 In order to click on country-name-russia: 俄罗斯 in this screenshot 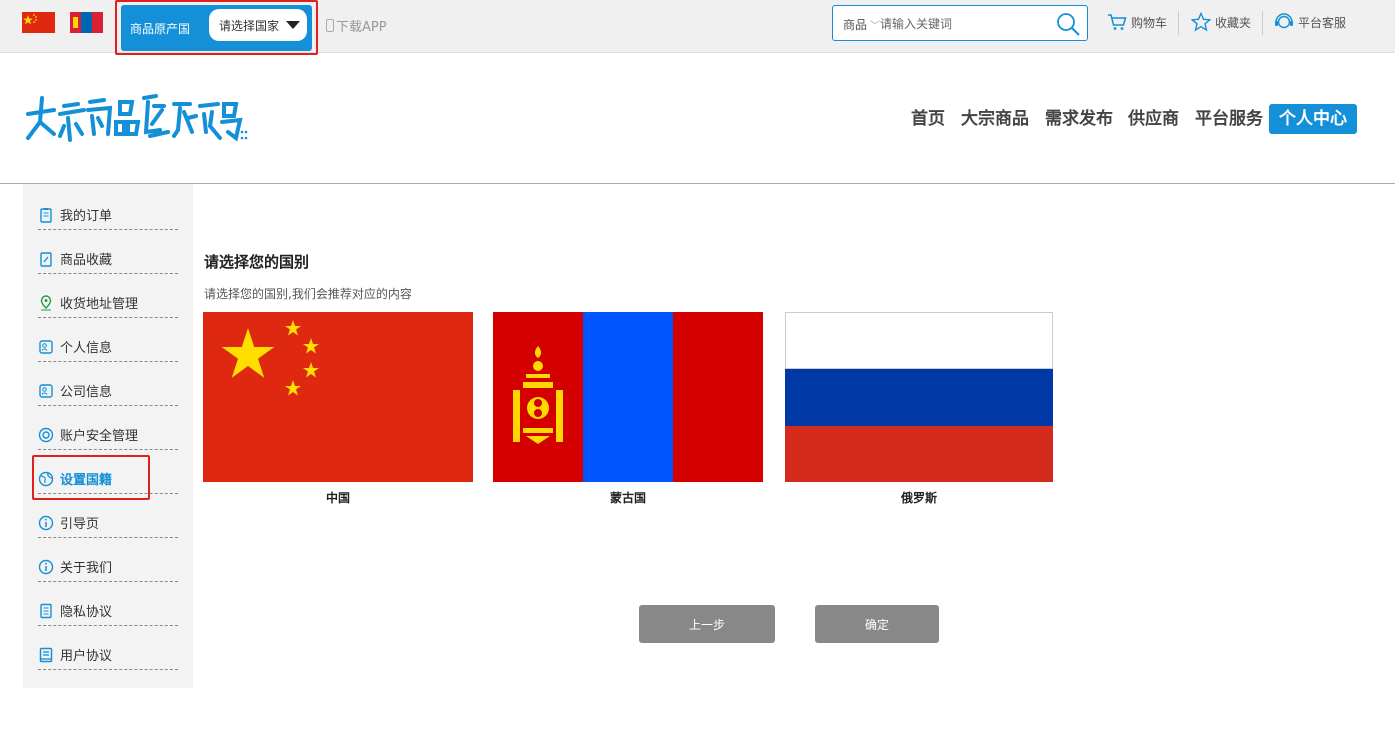, I will do `click(918, 498)`.